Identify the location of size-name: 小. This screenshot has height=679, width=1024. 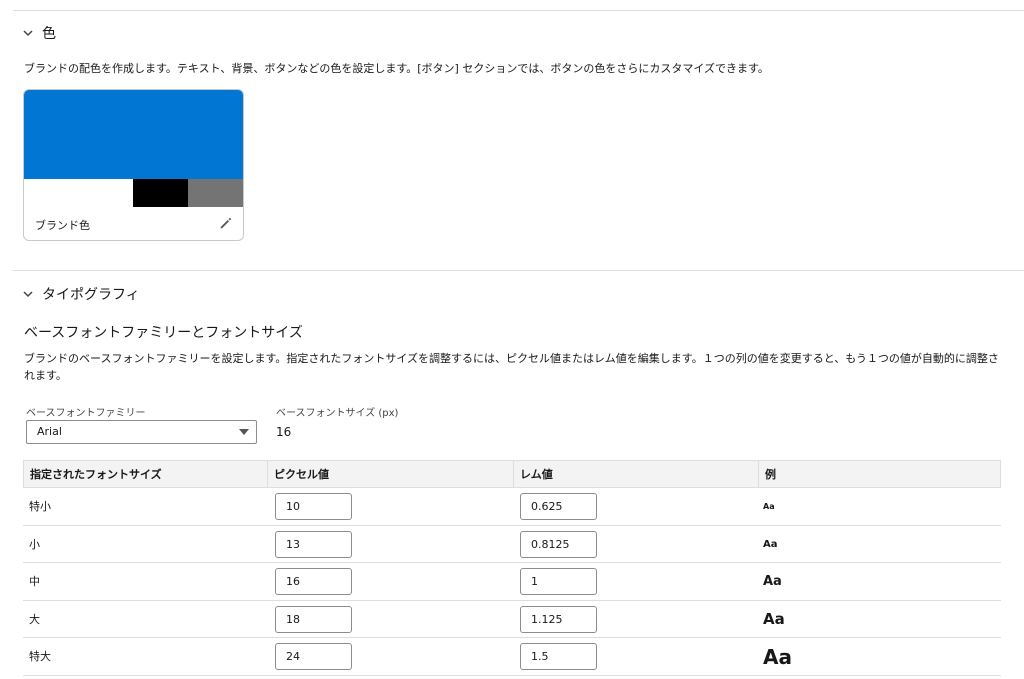
(34, 544).